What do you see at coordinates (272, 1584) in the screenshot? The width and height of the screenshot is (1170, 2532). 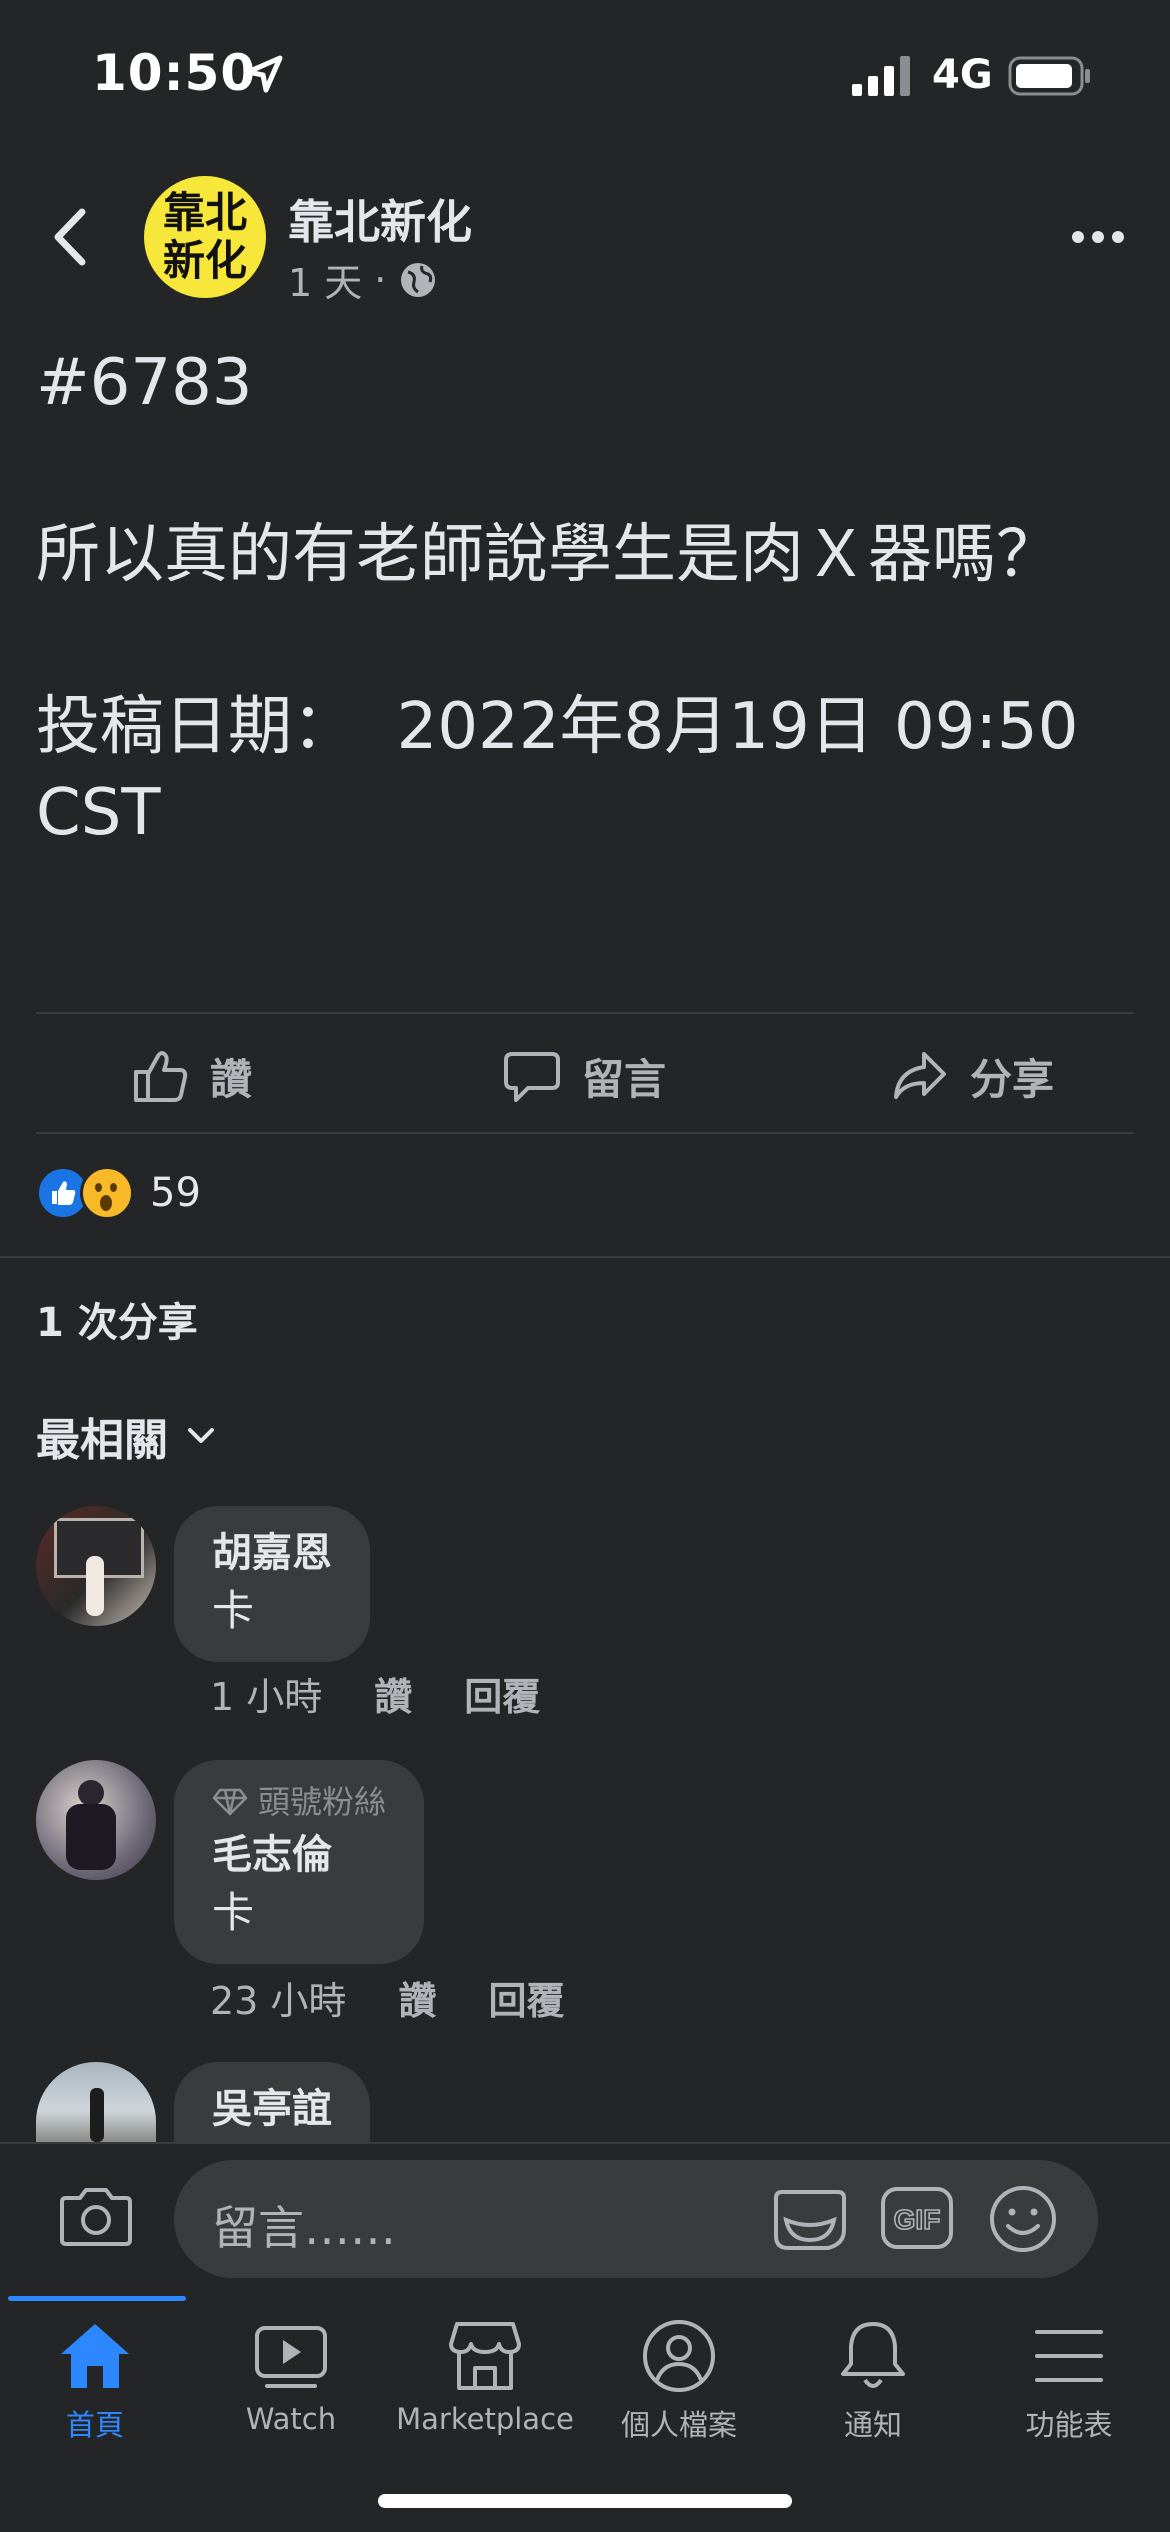 I see `comment-bubble: 胡嘉恩 卡` at bounding box center [272, 1584].